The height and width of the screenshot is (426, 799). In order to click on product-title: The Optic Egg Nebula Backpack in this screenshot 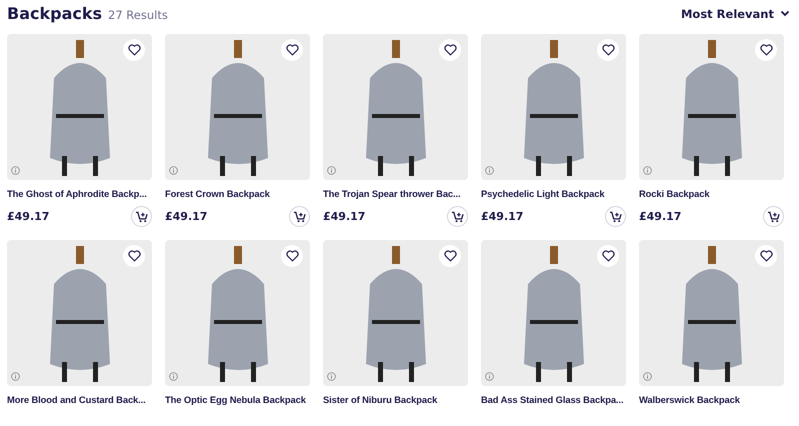, I will do `click(237, 400)`.